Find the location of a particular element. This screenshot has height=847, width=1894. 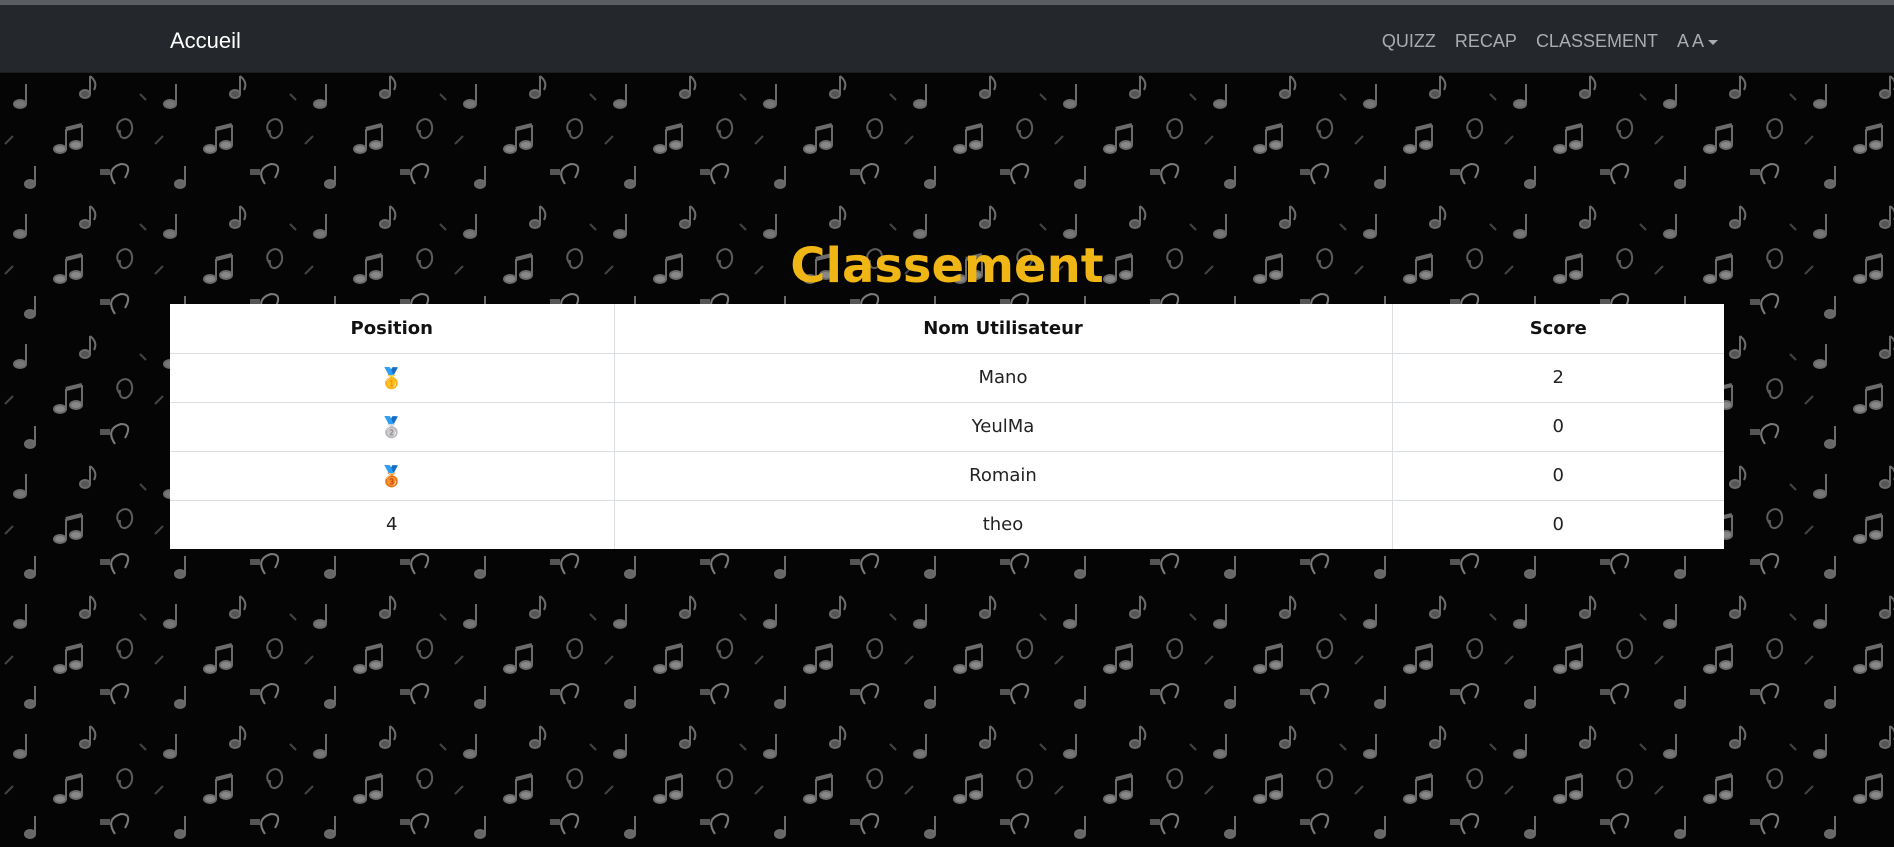

table-row: 4 theo 0 is located at coordinates (947, 524).